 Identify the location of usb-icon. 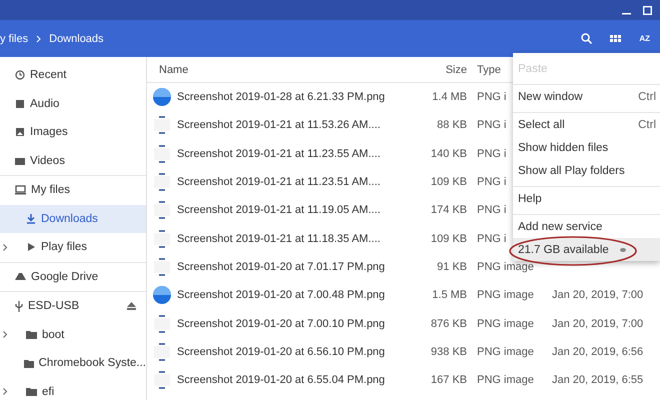
(19, 306).